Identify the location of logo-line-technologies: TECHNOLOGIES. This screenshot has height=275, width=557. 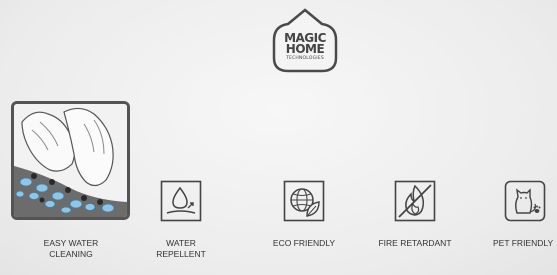
(305, 58).